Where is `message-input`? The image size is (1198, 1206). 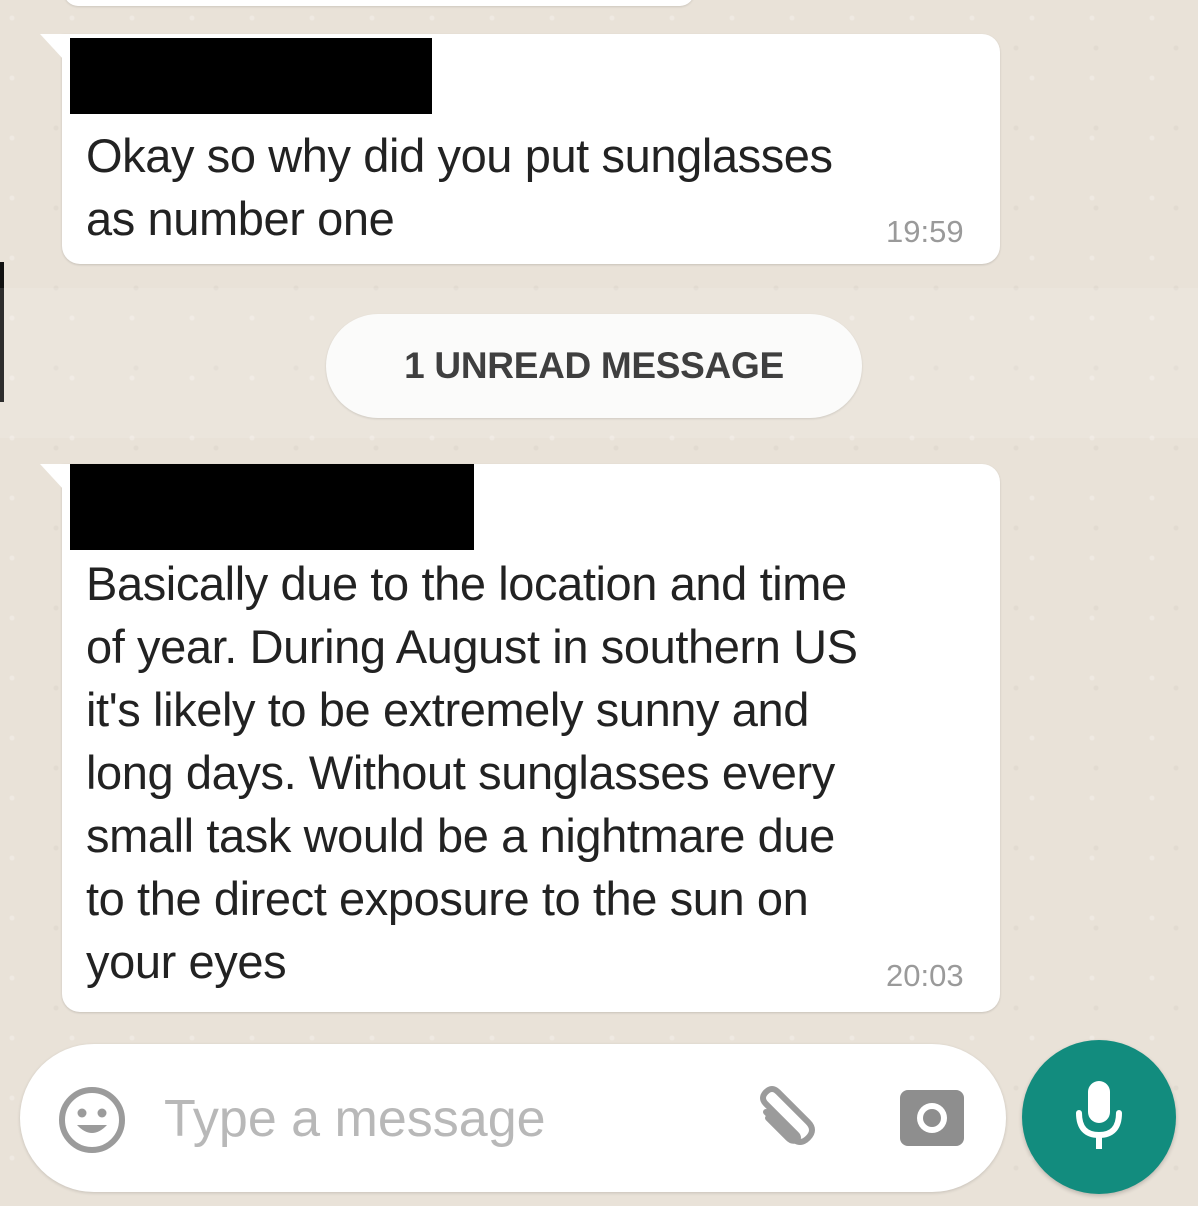 message-input is located at coordinates (444, 1119).